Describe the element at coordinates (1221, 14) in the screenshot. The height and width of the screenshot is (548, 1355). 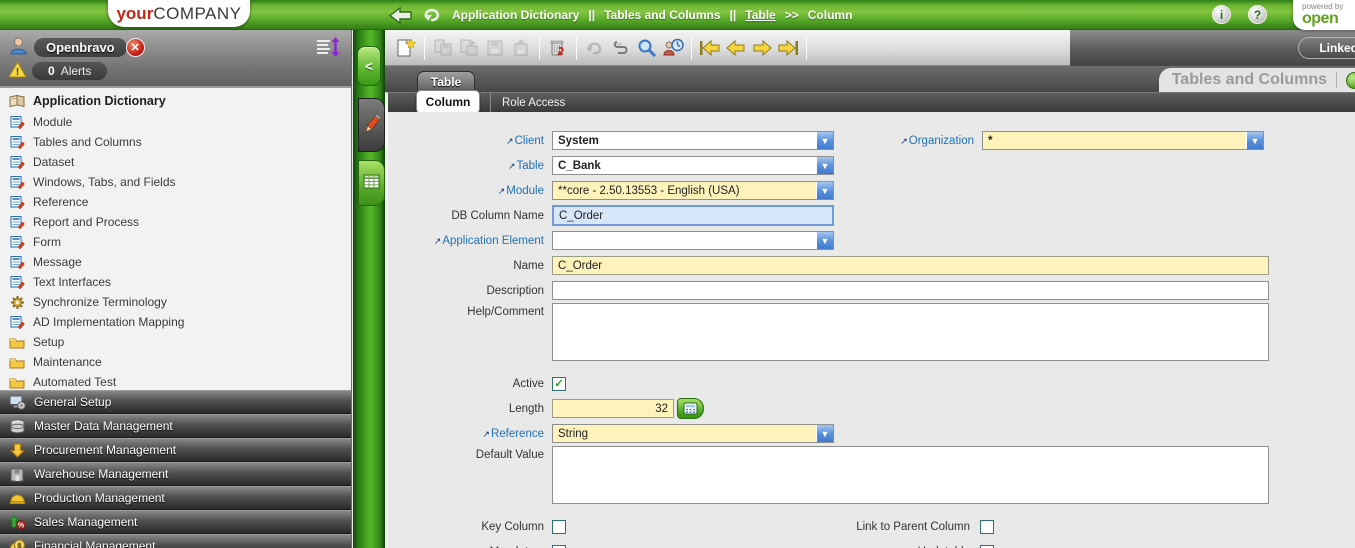
I see `info-icon: i` at that location.